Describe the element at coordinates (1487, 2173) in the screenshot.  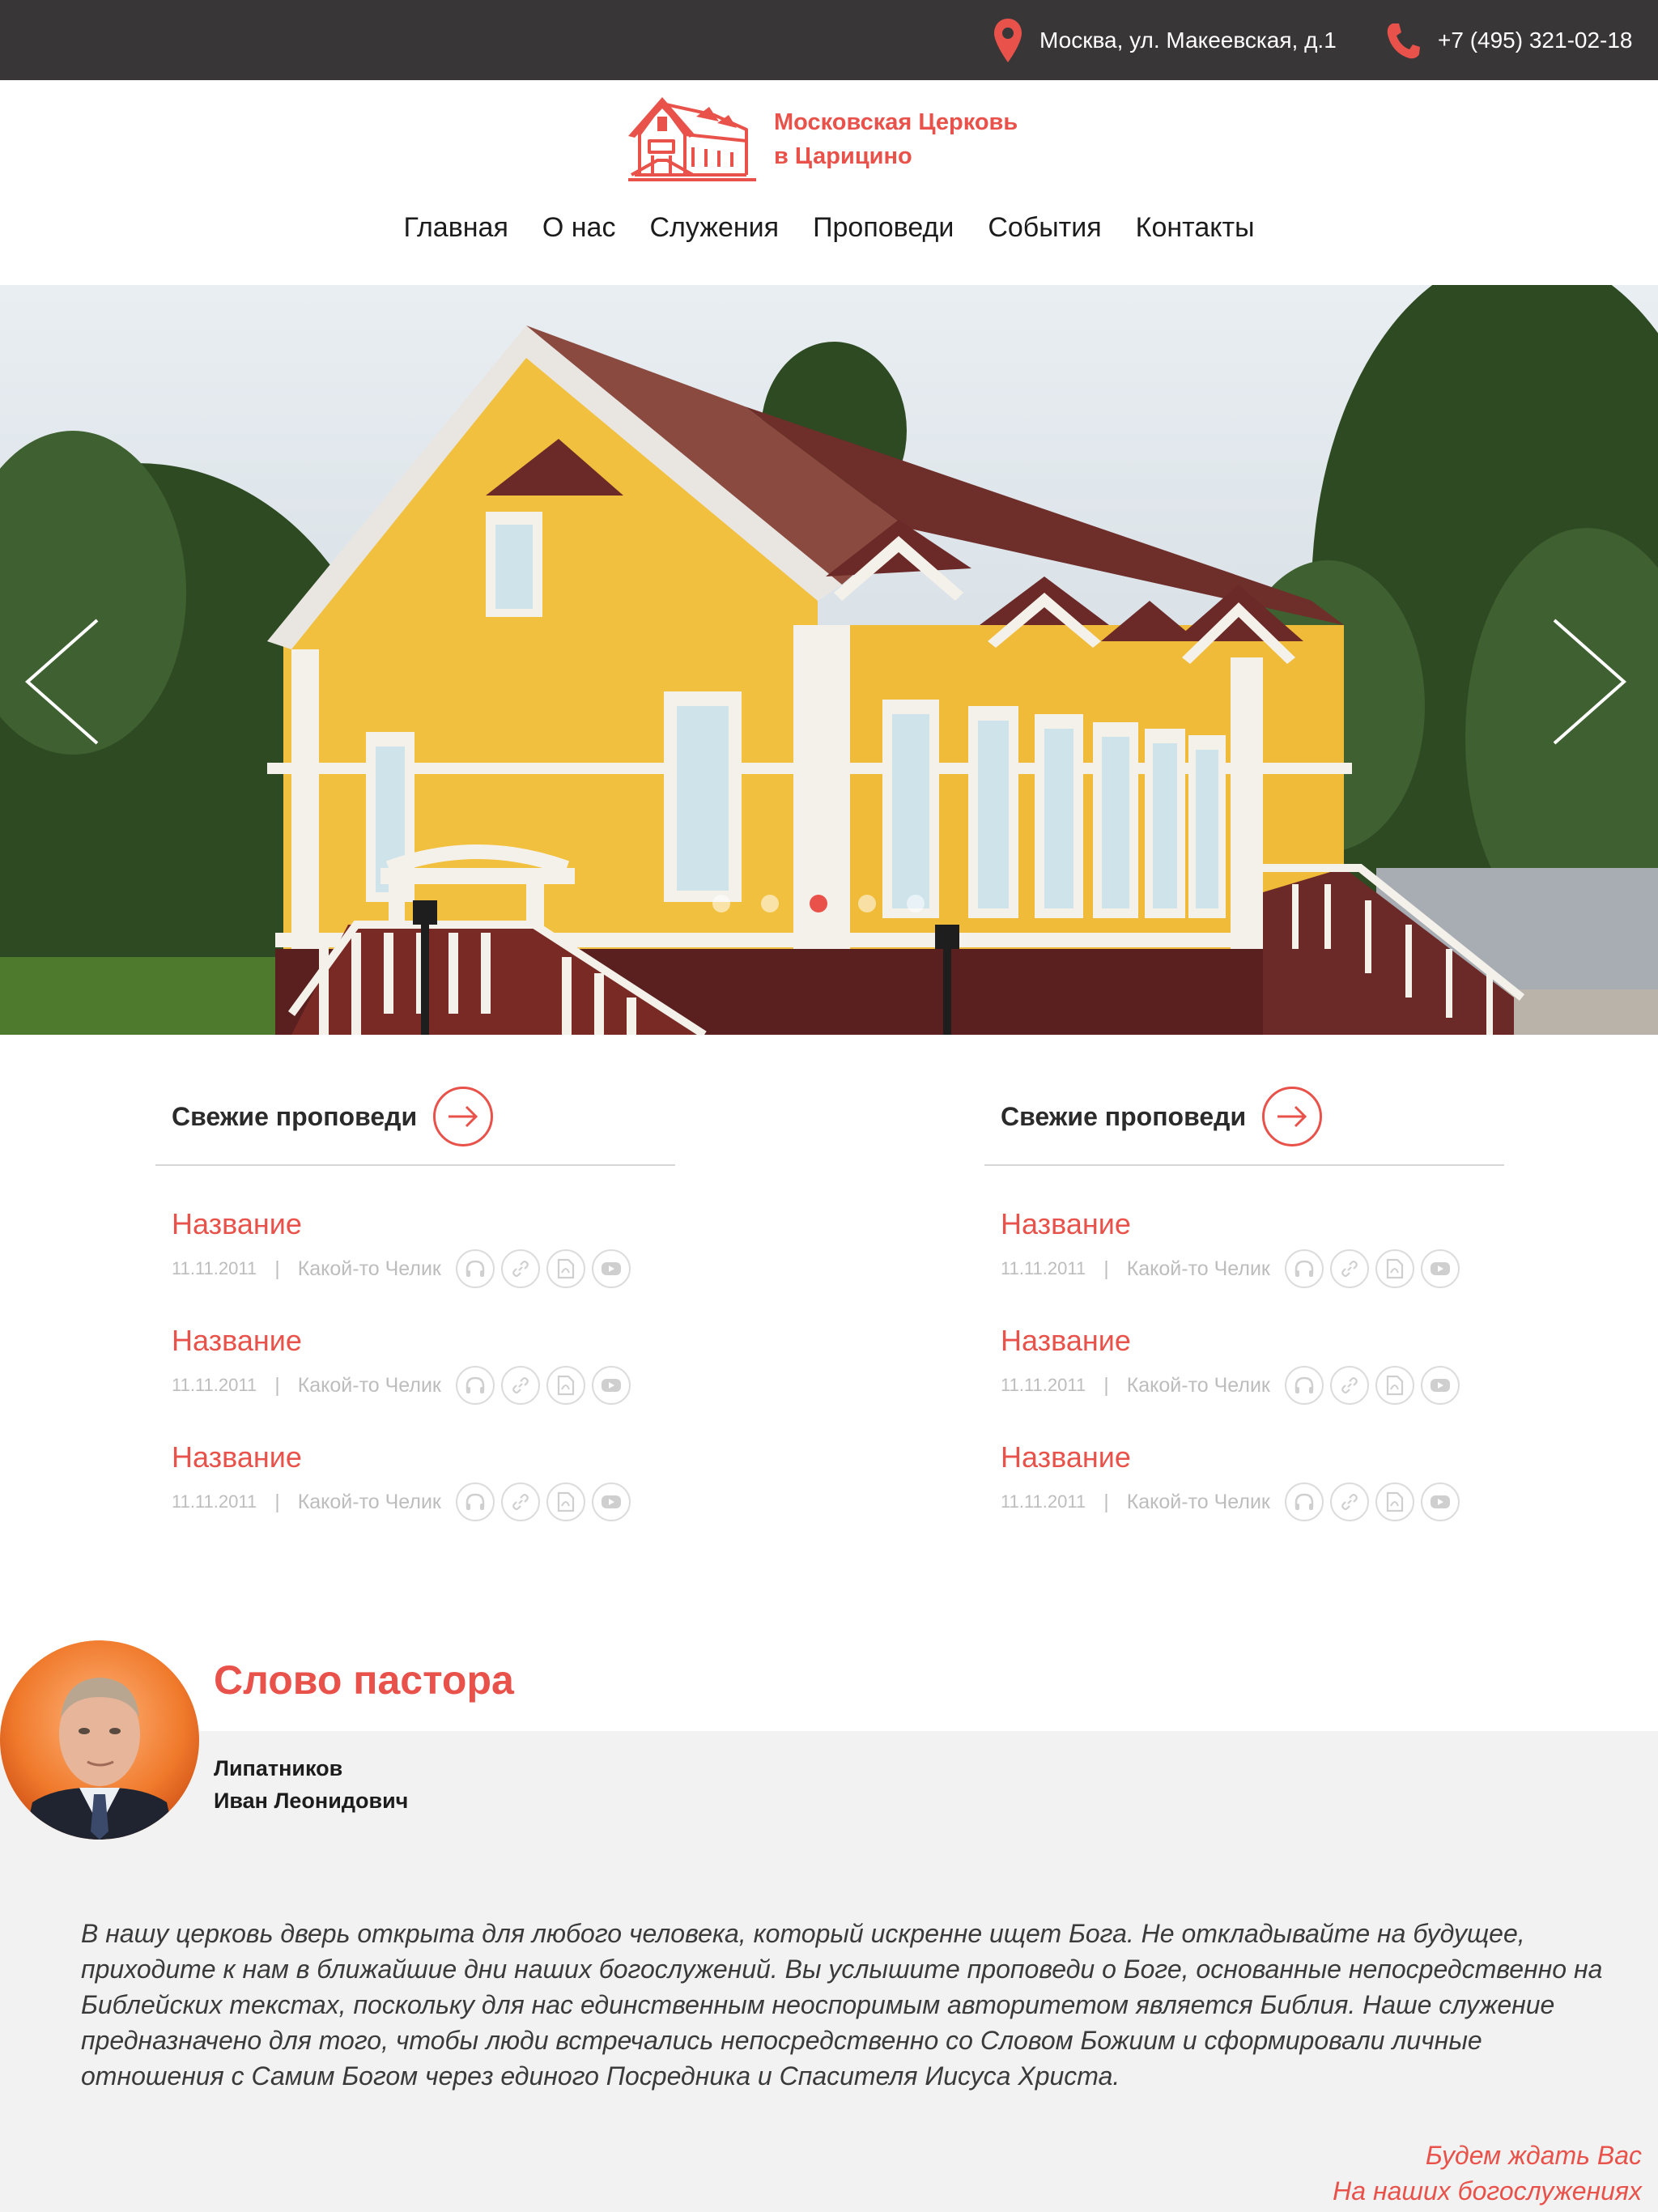
I see `pastor-signoff: Будем ждать Вас На наших богослужениях` at that location.